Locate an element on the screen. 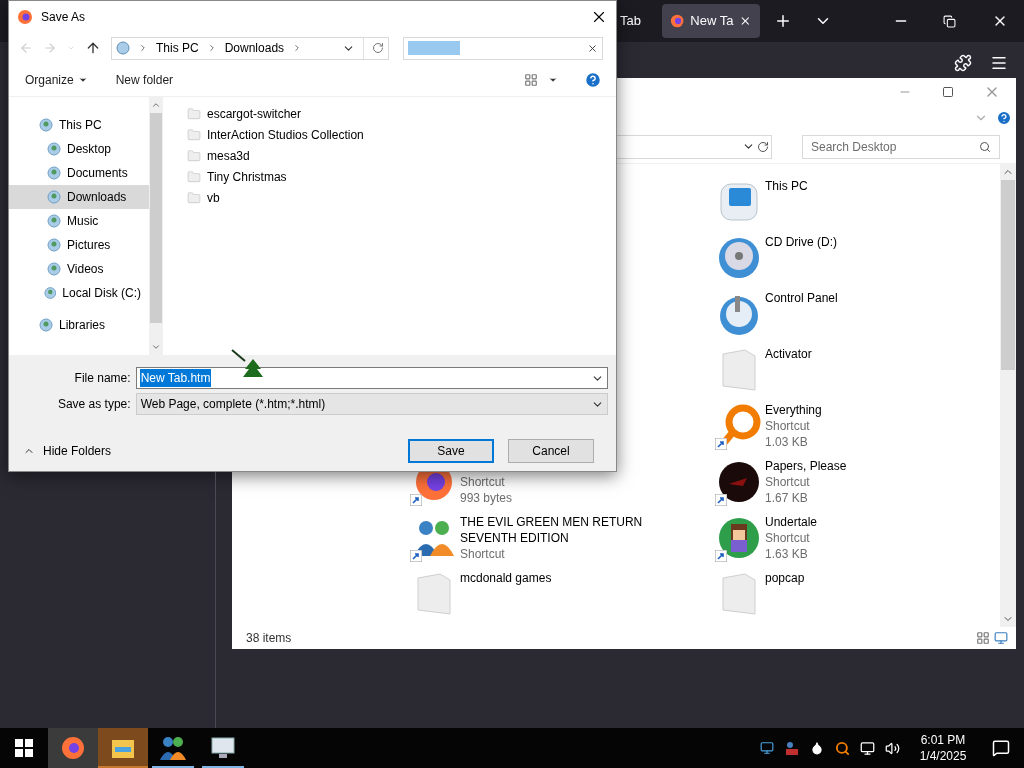  filename-field: New Tab.htm is located at coordinates (371, 378).